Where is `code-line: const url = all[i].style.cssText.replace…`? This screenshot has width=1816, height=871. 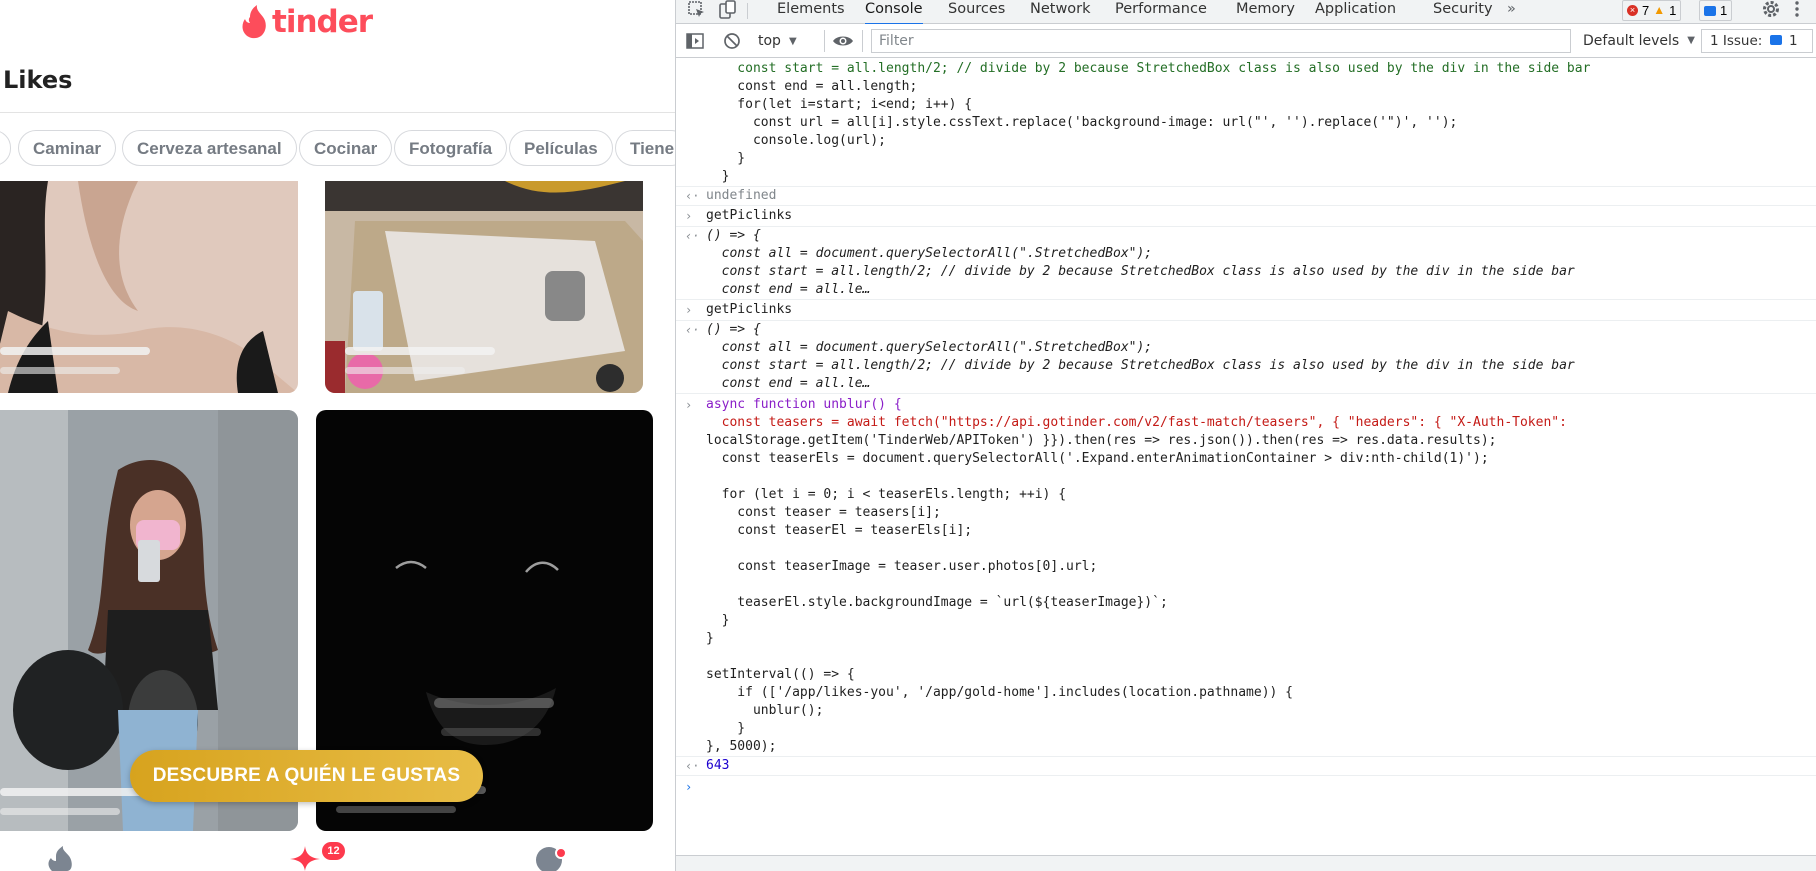 code-line: const url = all[i].style.cssText.replace… is located at coordinates (1246, 123).